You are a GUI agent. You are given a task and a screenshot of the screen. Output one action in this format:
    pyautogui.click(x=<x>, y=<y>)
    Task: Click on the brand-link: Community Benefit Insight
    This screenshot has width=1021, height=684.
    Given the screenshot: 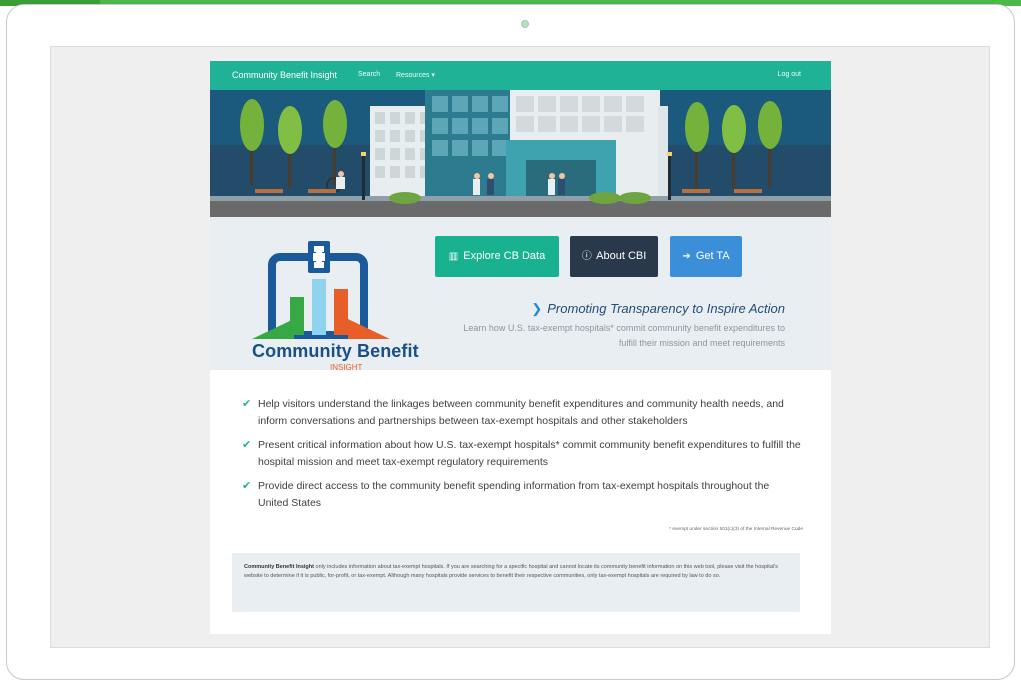 What is the action you would take?
    pyautogui.click(x=284, y=75)
    